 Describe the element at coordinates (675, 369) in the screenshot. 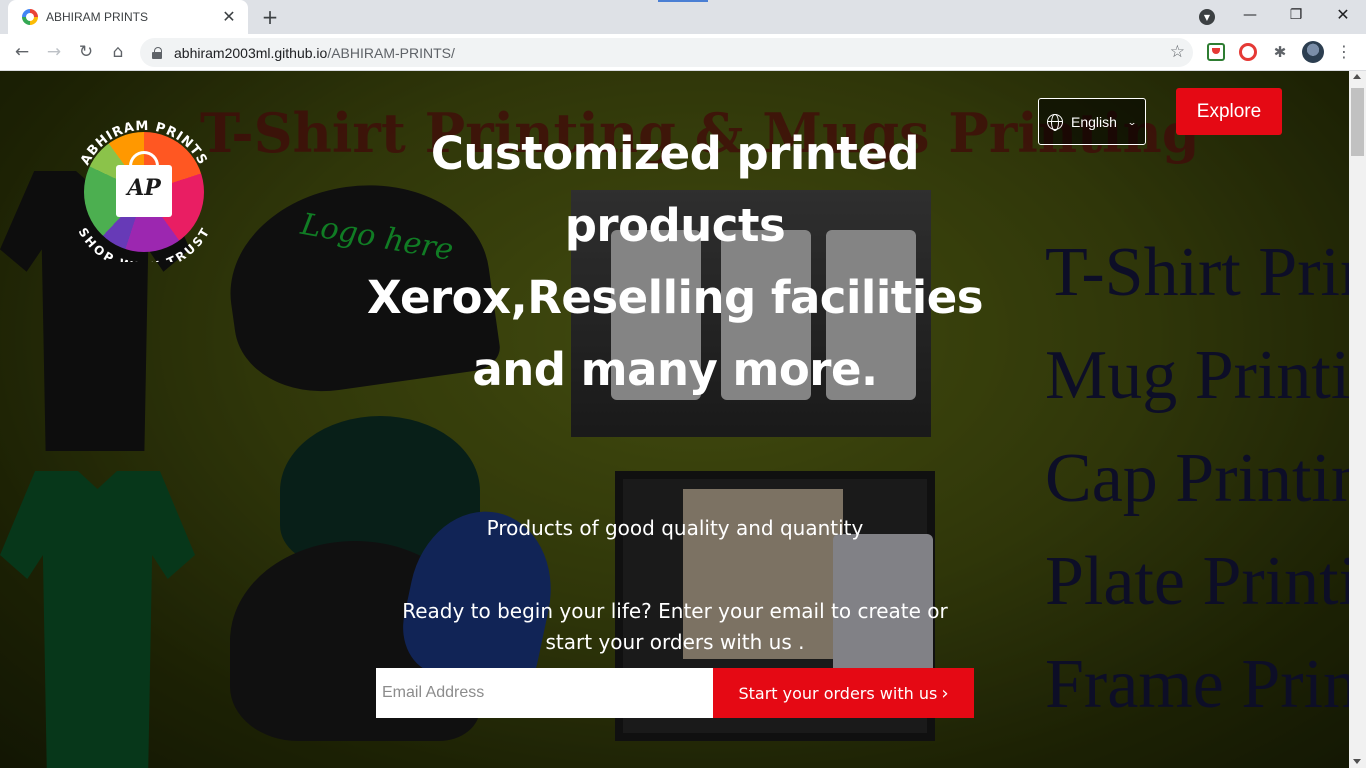

I see `hero-title-line: and many more.` at that location.